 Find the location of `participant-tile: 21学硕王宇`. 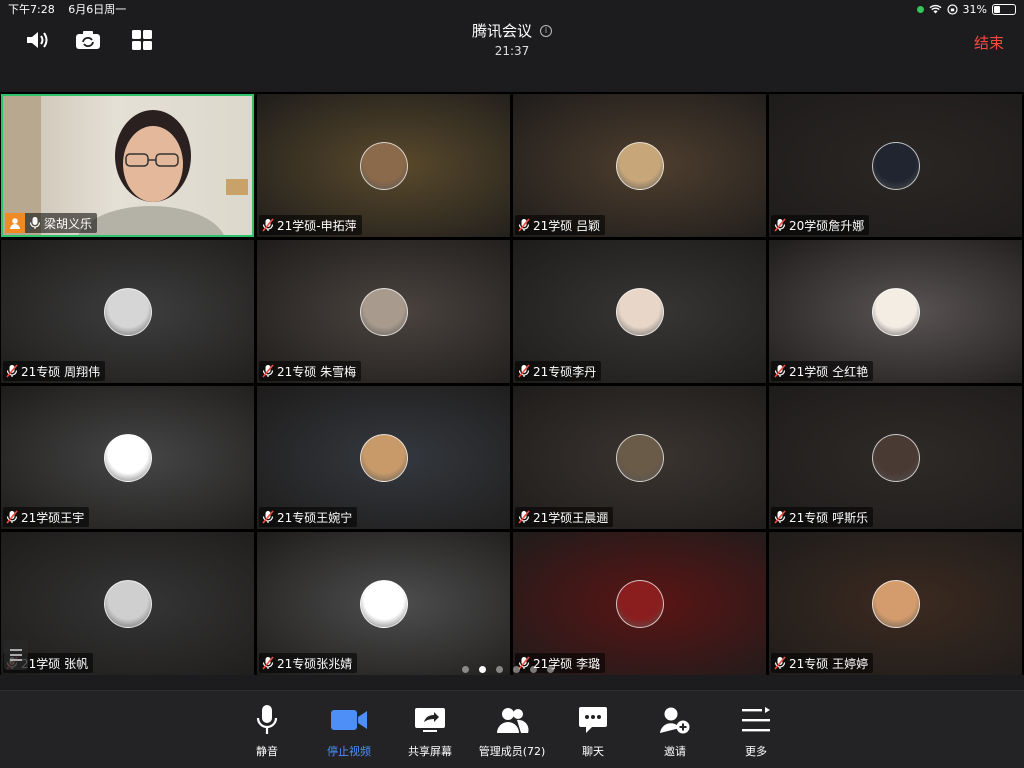

participant-tile: 21学硕王宇 is located at coordinates (127, 457).